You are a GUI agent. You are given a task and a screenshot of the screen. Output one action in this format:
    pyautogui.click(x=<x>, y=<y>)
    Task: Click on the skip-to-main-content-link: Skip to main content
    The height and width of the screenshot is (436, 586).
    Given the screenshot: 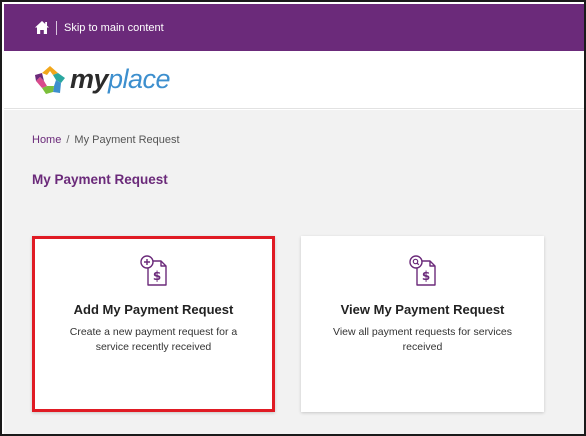 What is the action you would take?
    pyautogui.click(x=114, y=28)
    